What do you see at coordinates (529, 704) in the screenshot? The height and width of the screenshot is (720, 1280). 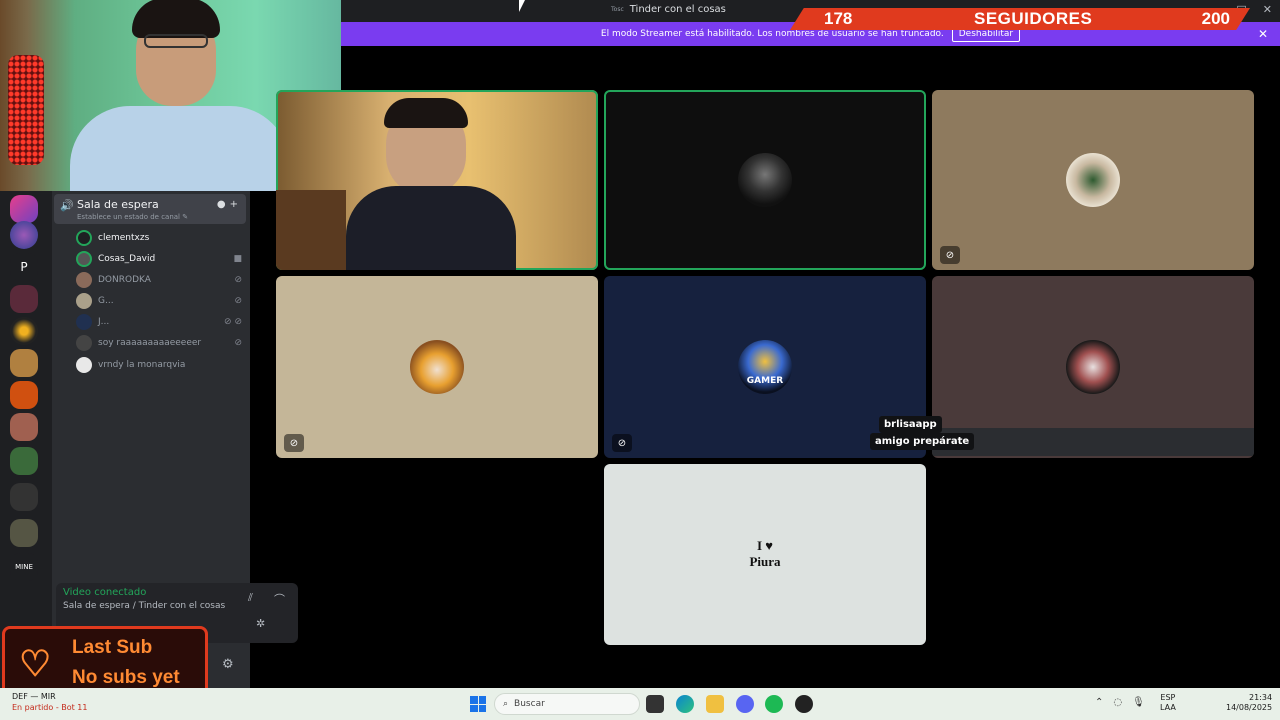 I see `search-placeholder: Buscar` at bounding box center [529, 704].